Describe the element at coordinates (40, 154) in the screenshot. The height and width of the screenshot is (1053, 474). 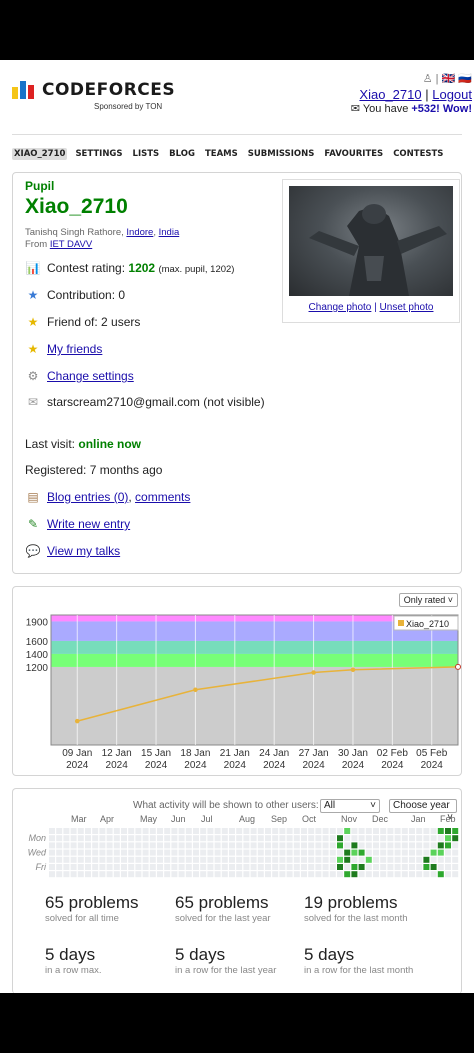
I see `nav-item-profile: XIAO_2710` at that location.